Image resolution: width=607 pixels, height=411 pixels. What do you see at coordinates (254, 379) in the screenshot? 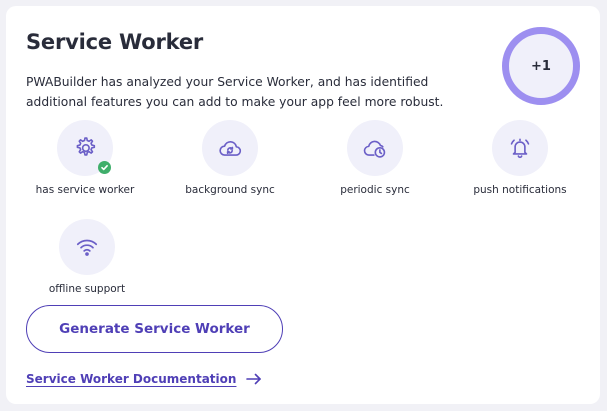
I see `arrow-right-icon` at bounding box center [254, 379].